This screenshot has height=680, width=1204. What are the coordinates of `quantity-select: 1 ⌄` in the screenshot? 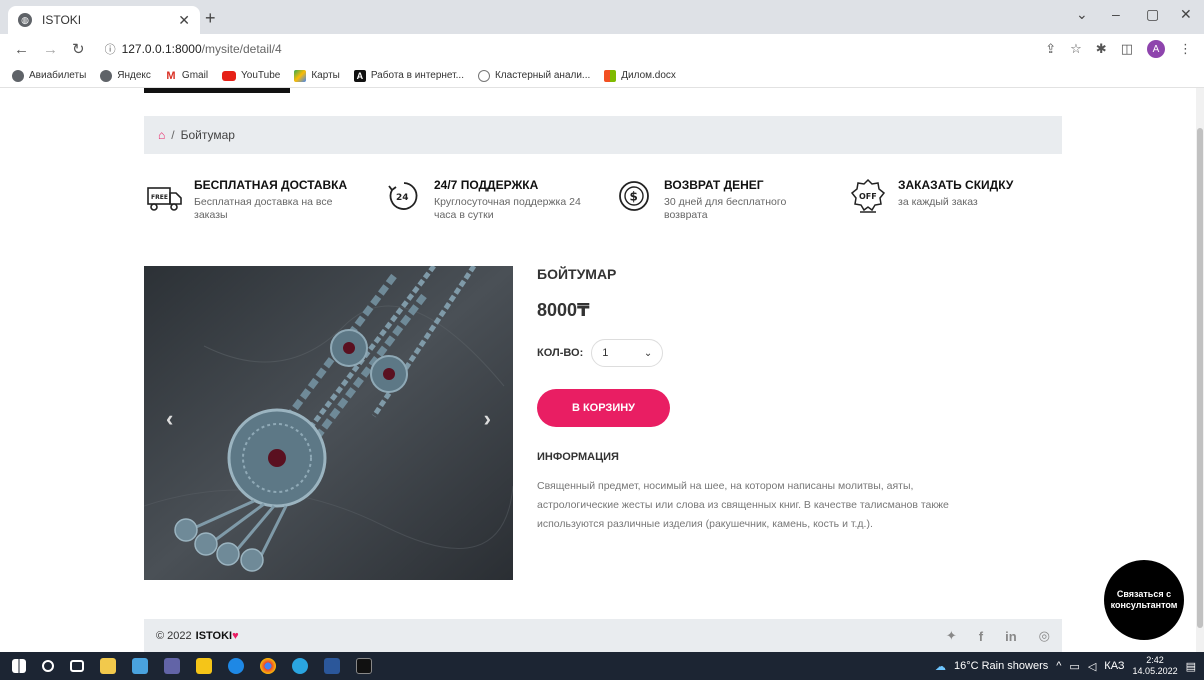 It's located at (627, 353).